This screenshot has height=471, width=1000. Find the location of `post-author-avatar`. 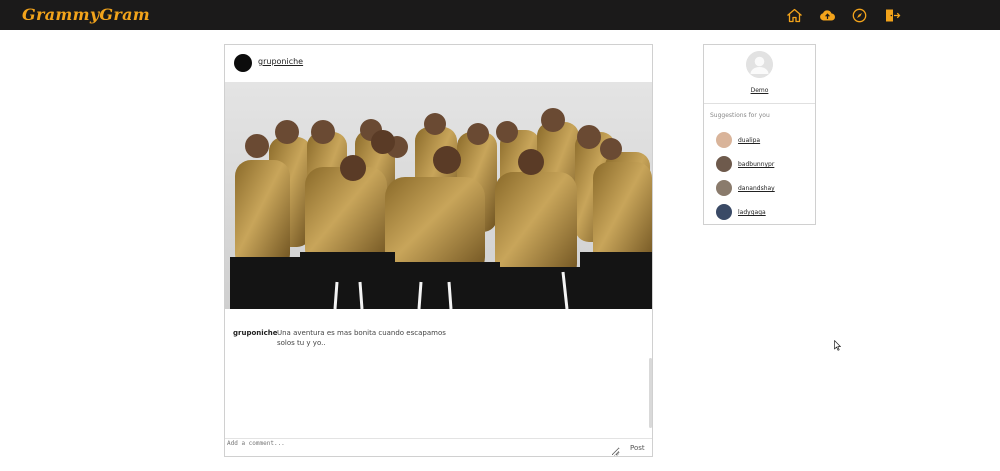

post-author-avatar is located at coordinates (243, 63).